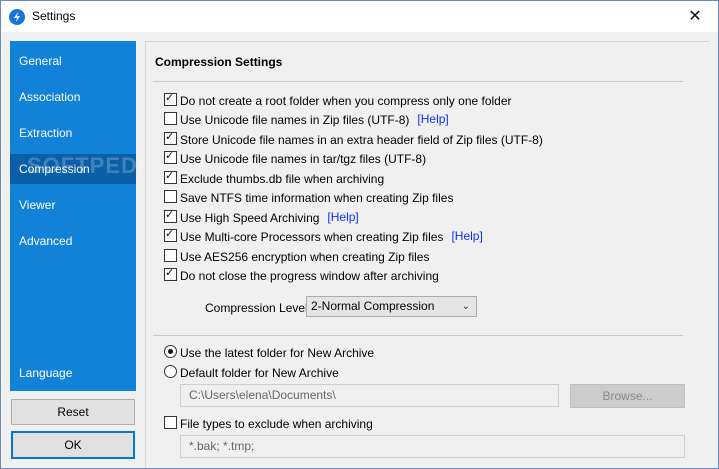 Image resolution: width=719 pixels, height=469 pixels. Describe the element at coordinates (94, 165) in the screenshot. I see `softpedia-watermark: SOFTPEDIA` at that location.